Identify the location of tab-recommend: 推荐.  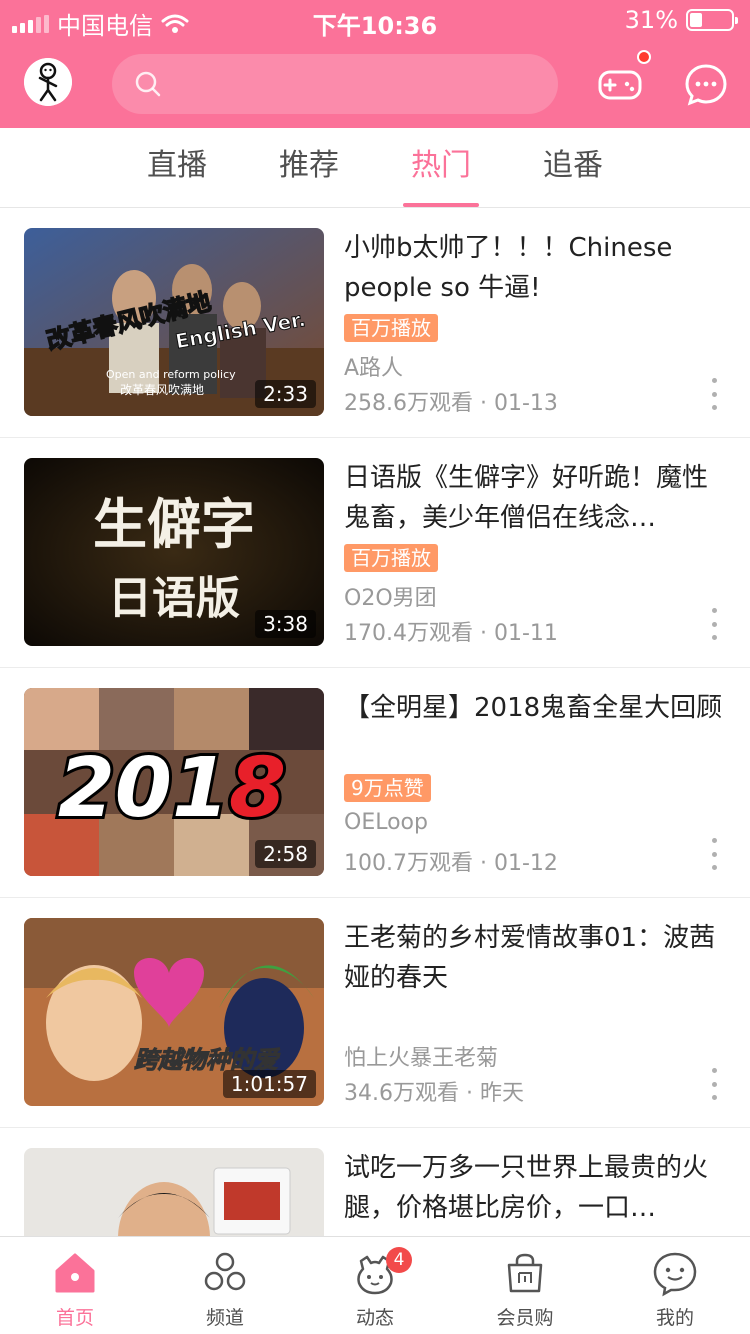
(309, 167).